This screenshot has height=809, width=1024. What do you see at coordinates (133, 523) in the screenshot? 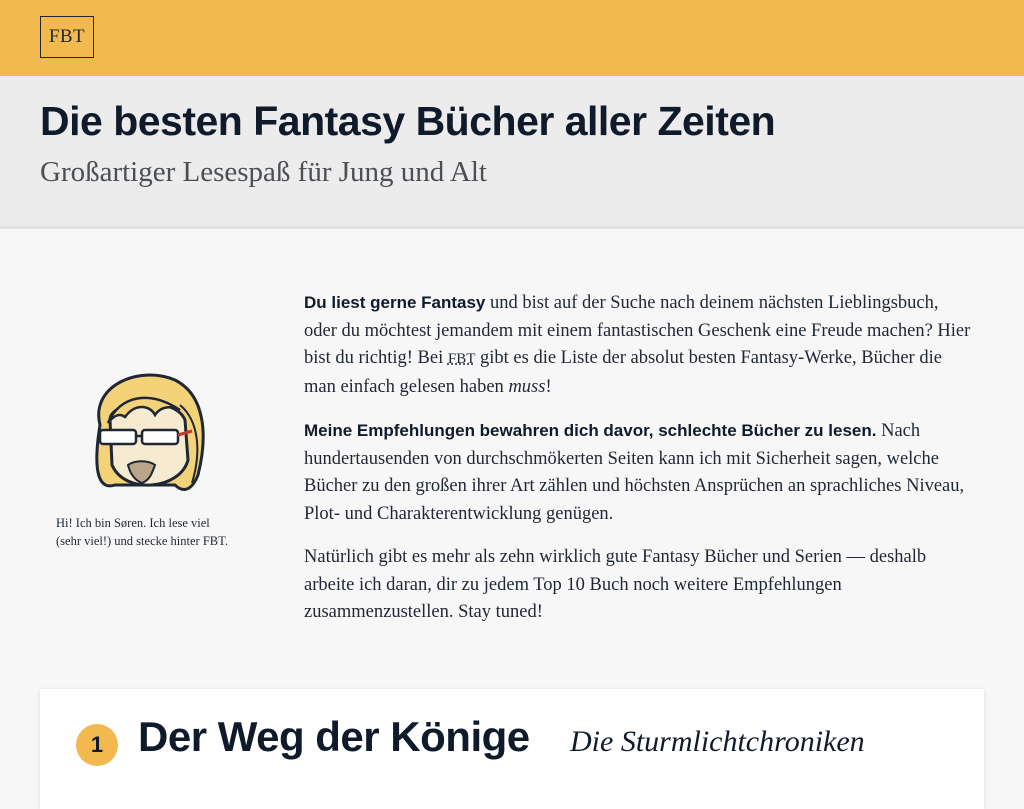
I see `author-caption-line1: Hi! Ich bin Søren. Ich lese viel` at bounding box center [133, 523].